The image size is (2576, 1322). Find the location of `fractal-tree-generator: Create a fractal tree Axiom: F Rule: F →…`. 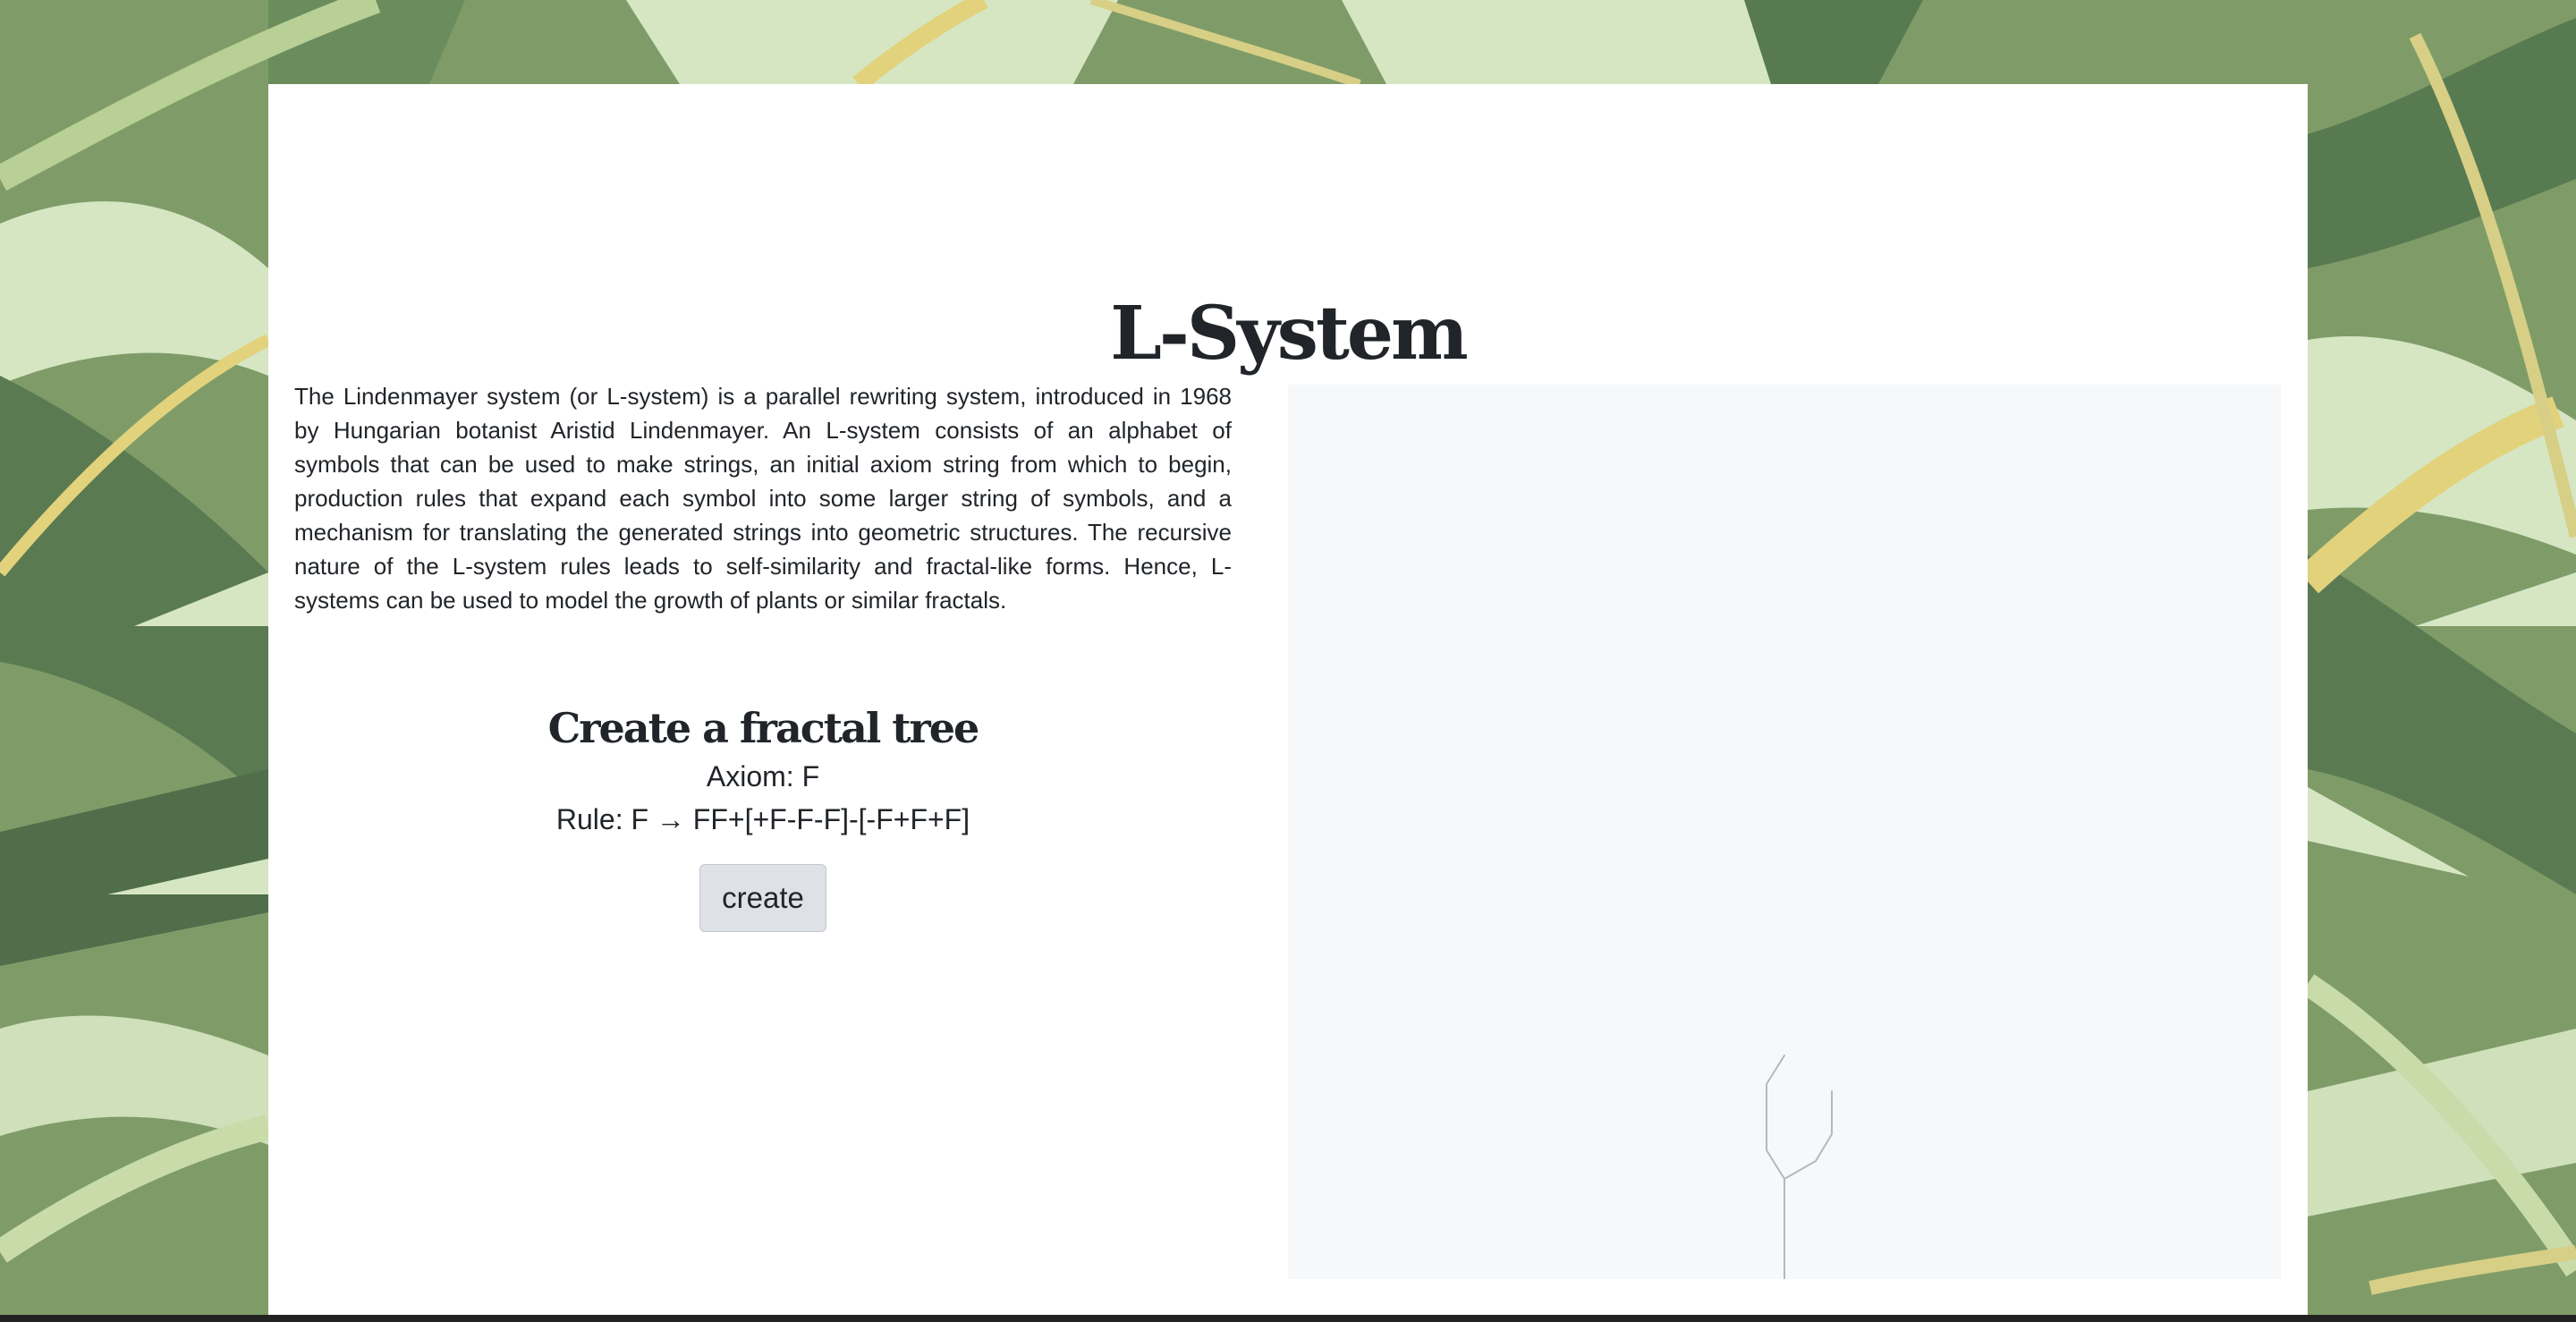

fractal-tree-generator: Create a fractal tree Axiom: F Rule: F →… is located at coordinates (763, 816).